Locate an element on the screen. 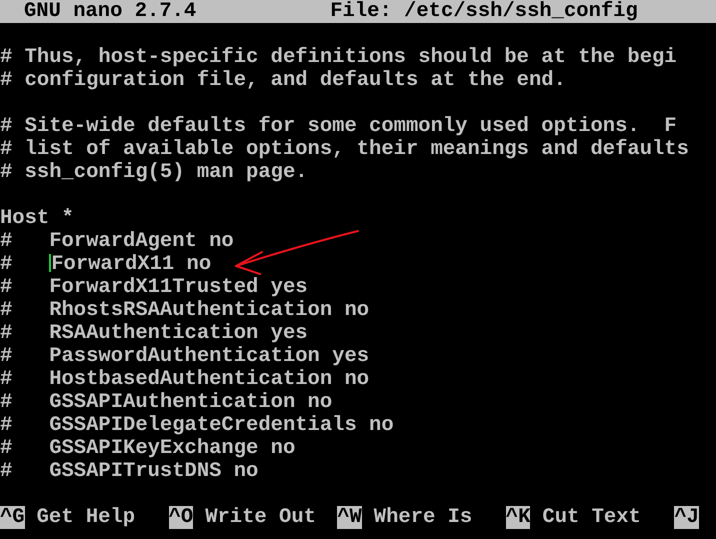  shortcut-key: ^G is located at coordinates (12, 517).